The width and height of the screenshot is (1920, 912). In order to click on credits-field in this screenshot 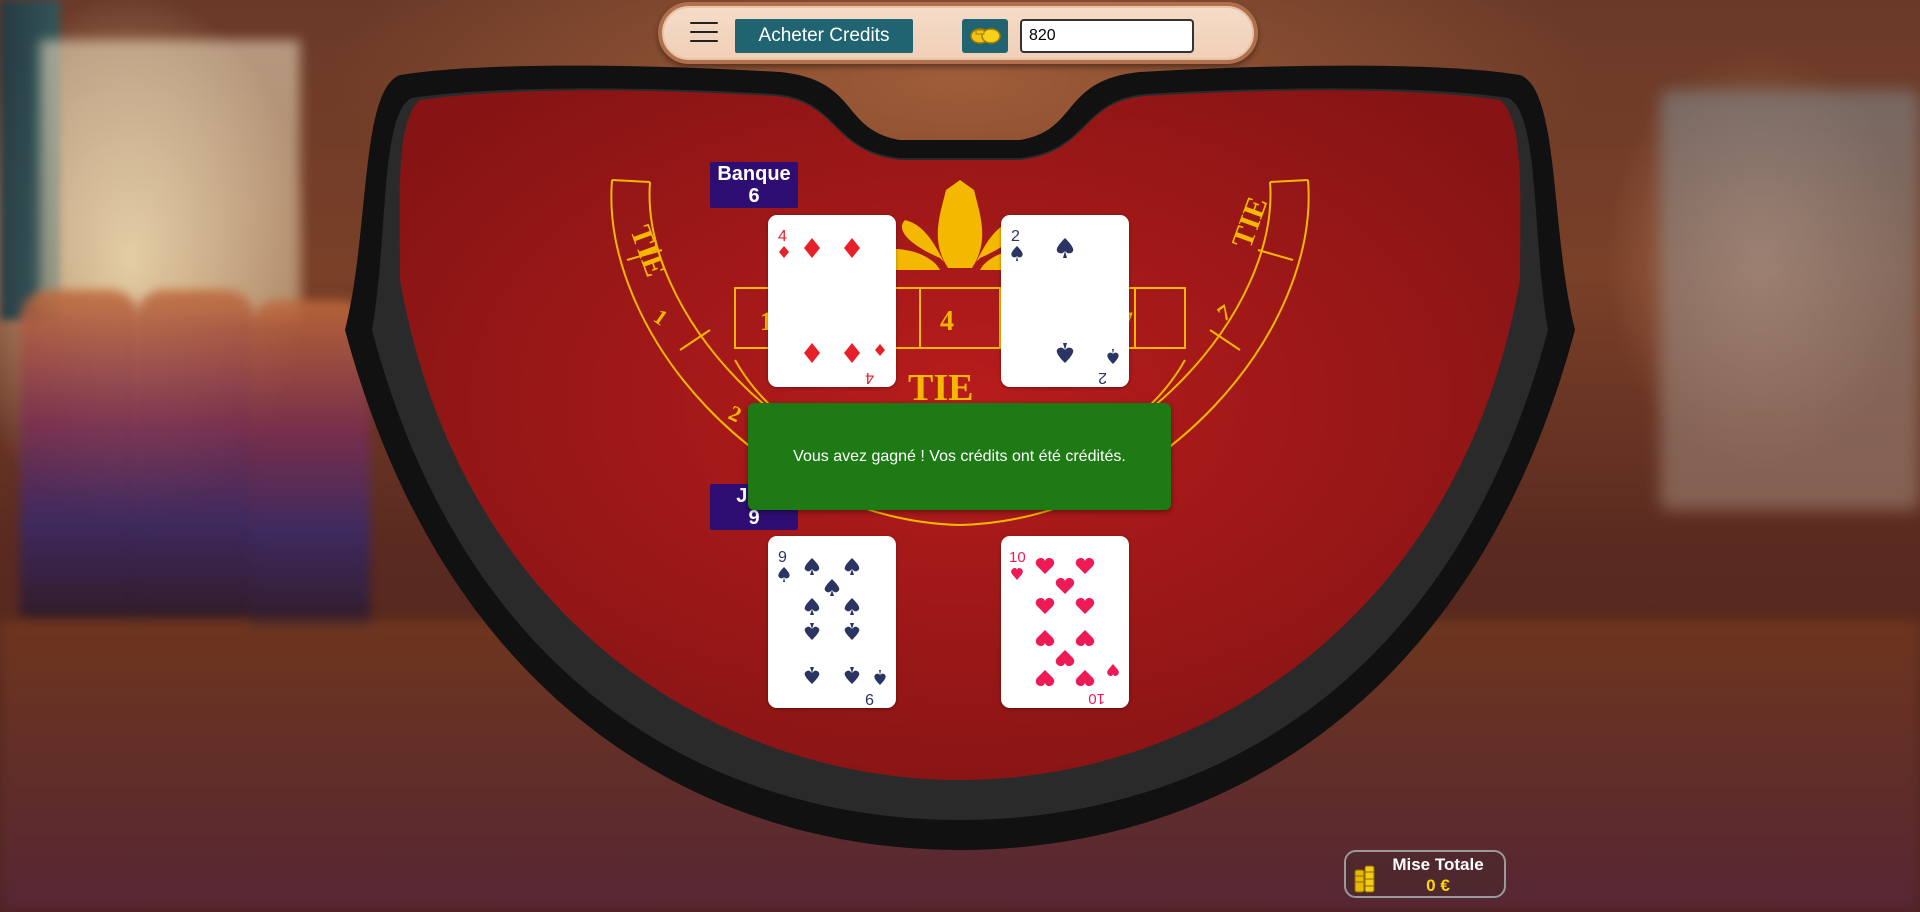, I will do `click(1107, 36)`.